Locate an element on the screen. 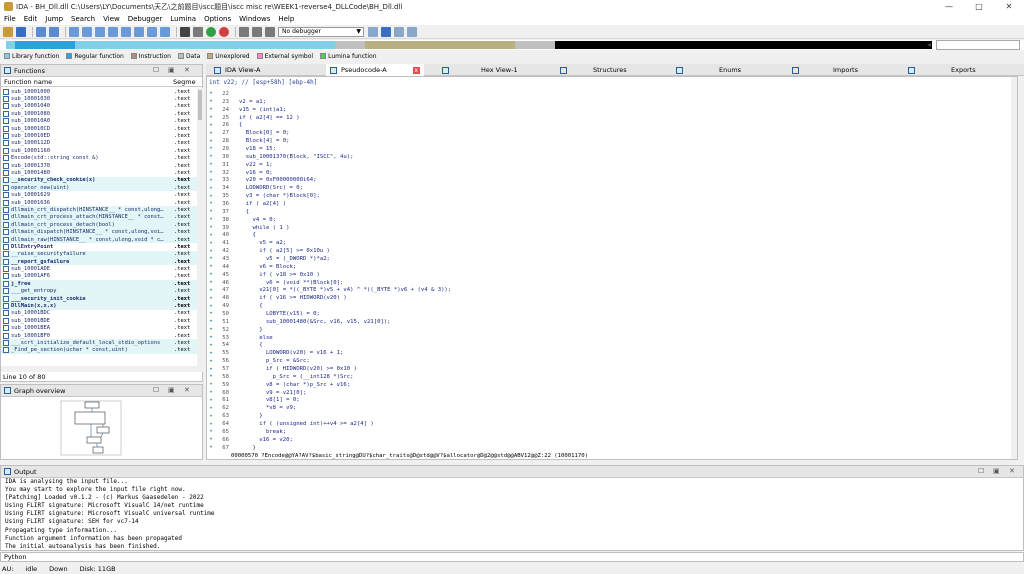  function-row: DllEntryPoint .text is located at coordinates (99, 246).